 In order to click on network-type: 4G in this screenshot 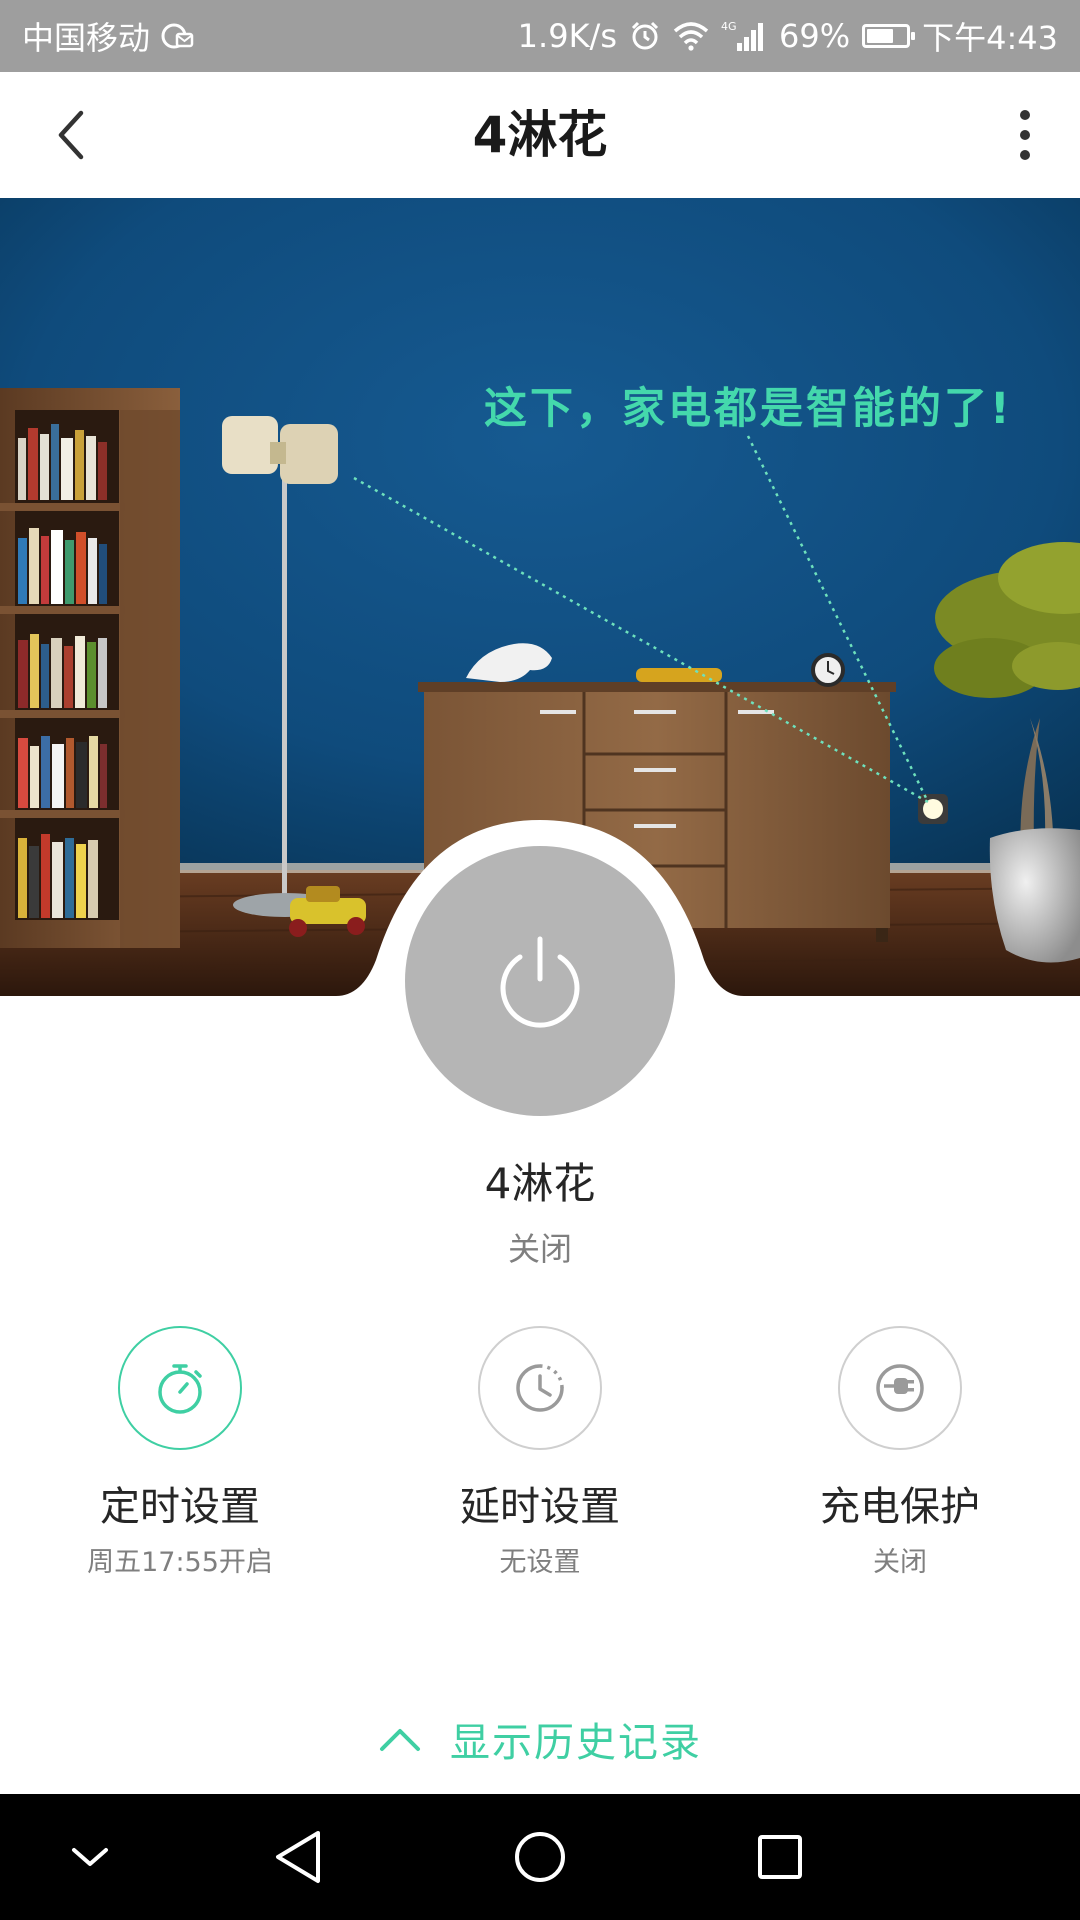, I will do `click(729, 26)`.